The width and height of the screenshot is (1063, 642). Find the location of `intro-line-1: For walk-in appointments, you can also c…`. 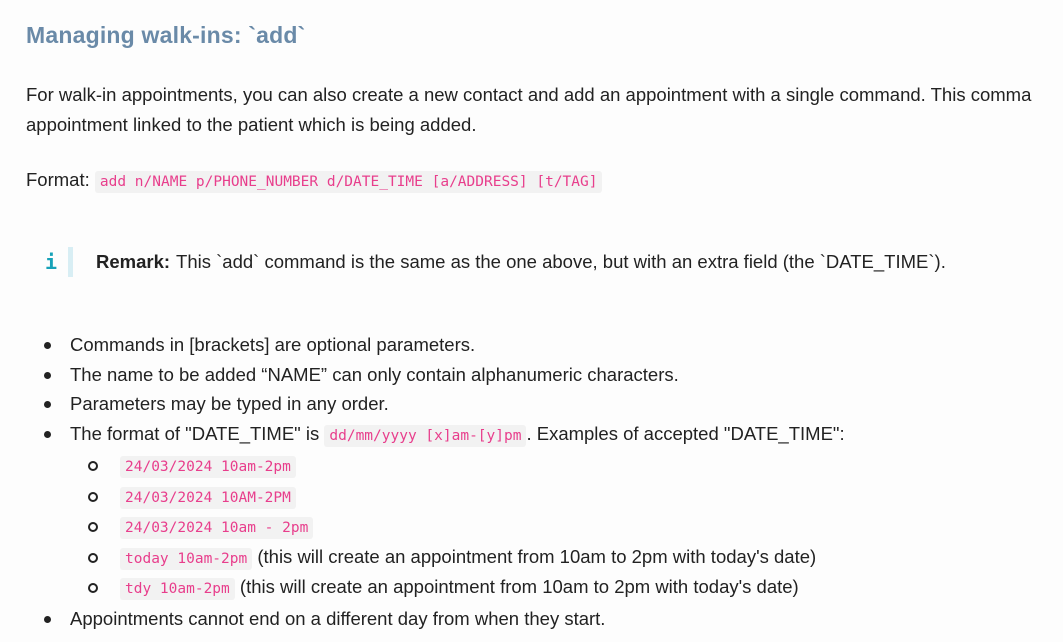

intro-line-1: For walk-in appointments, you can also c… is located at coordinates (529, 94).